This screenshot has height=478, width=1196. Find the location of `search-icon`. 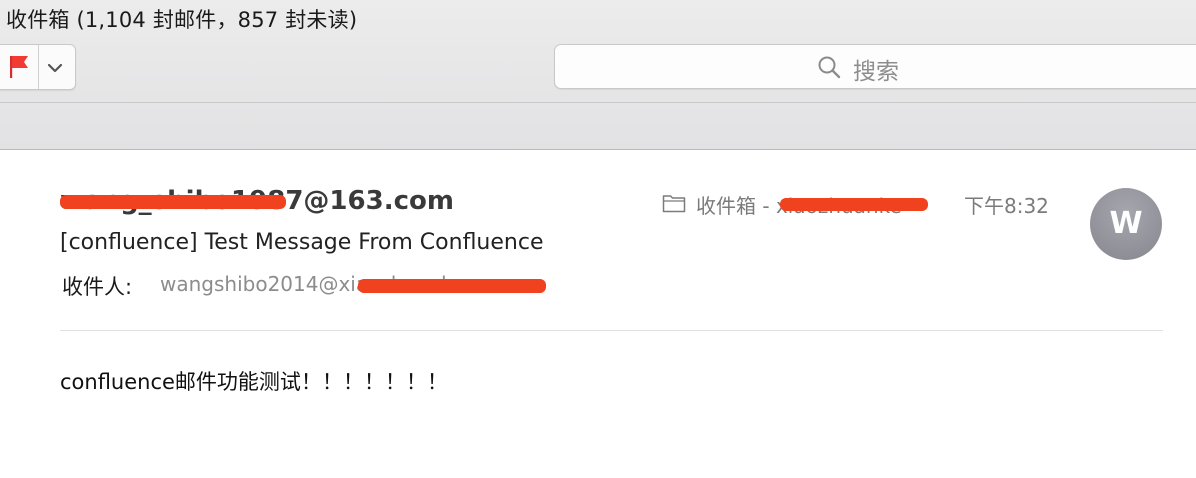

search-icon is located at coordinates (829, 67).